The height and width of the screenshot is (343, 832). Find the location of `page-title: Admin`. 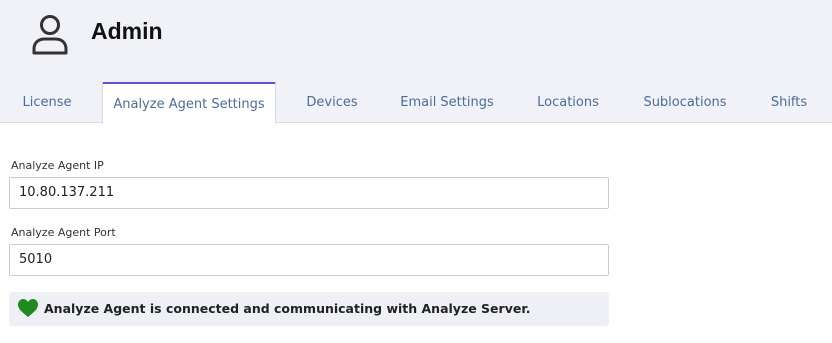

page-title: Admin is located at coordinates (127, 31).